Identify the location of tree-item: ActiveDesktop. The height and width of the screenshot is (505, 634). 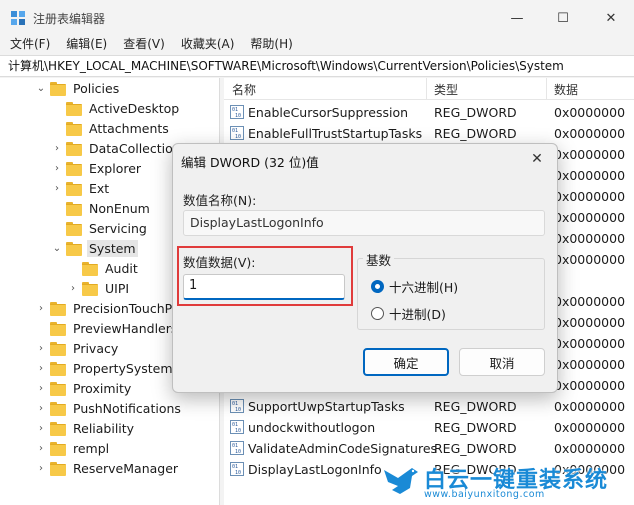
(116, 108).